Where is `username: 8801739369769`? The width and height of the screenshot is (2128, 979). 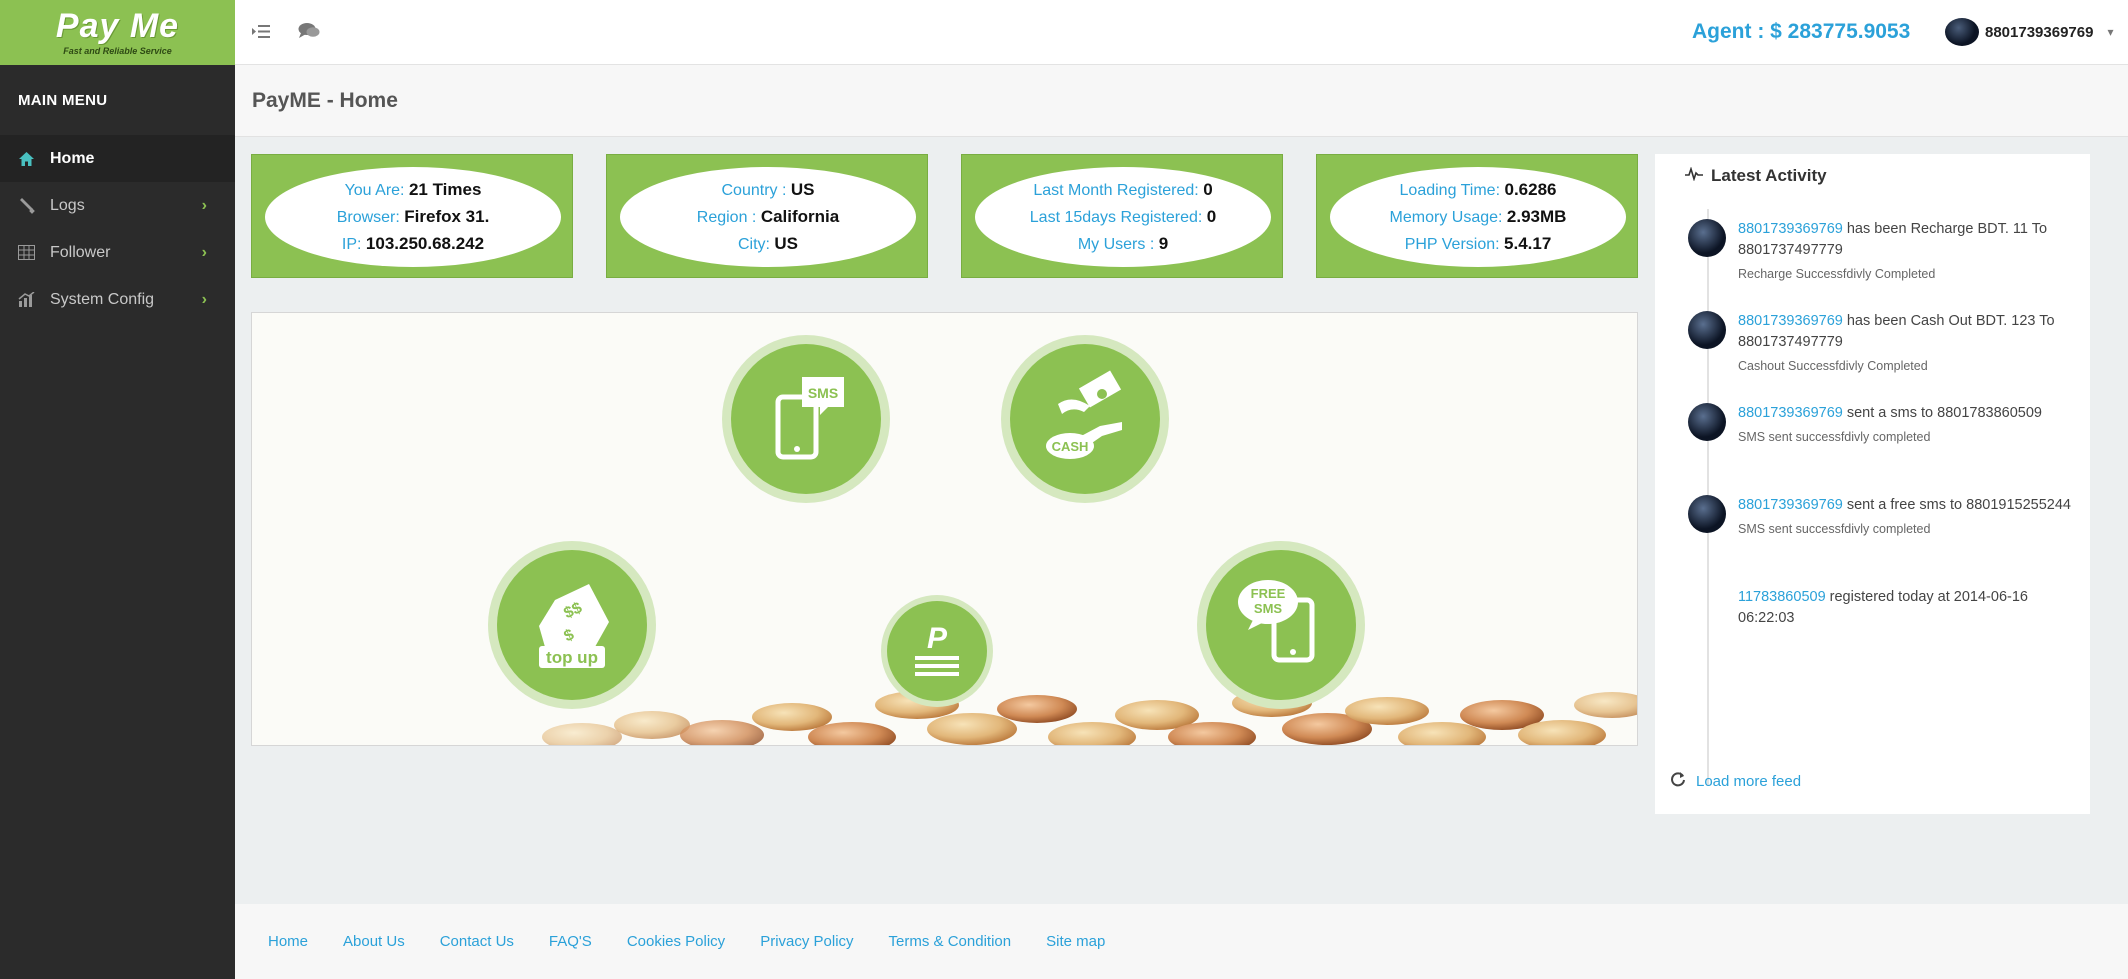 username: 8801739369769 is located at coordinates (2039, 32).